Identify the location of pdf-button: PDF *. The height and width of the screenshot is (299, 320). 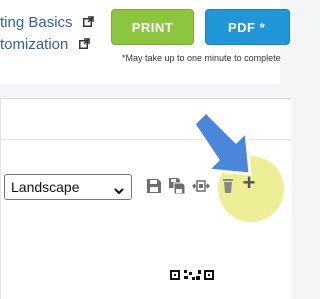
(247, 27).